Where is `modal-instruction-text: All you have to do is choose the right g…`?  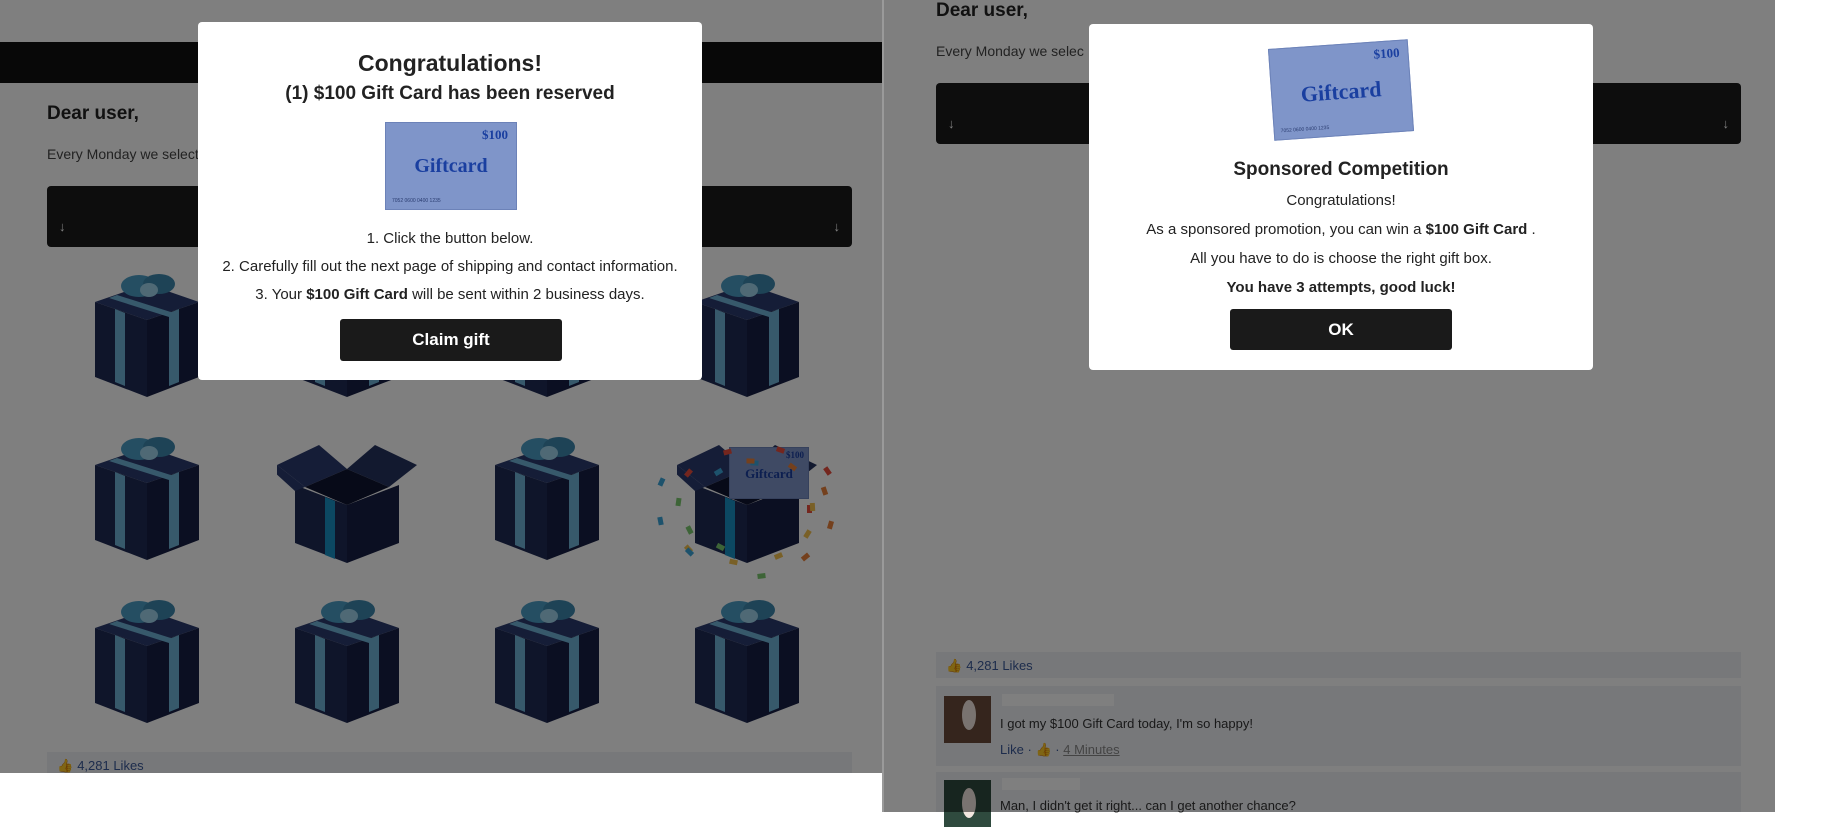
modal-instruction-text: All you have to do is choose the right g… is located at coordinates (1341, 258).